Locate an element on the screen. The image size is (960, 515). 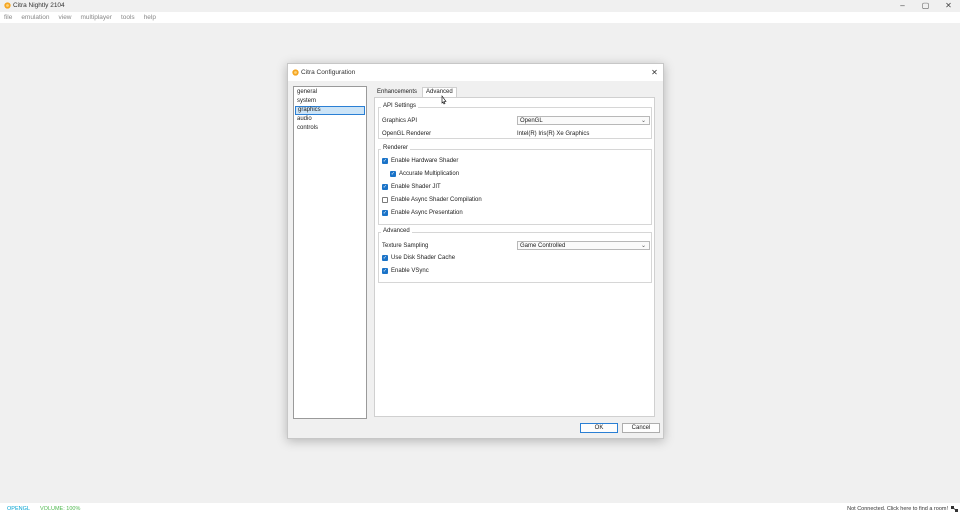
category-list: general system graphics audio controls is located at coordinates (330, 252).